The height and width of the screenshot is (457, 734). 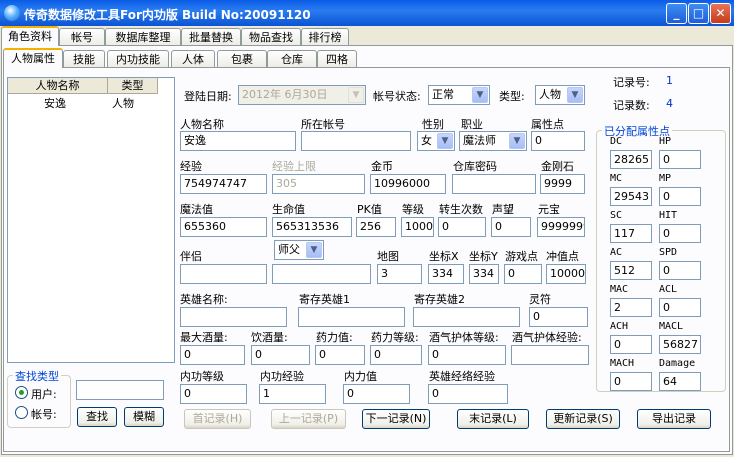 I want to click on stored-hero1-field, so click(x=351, y=317).